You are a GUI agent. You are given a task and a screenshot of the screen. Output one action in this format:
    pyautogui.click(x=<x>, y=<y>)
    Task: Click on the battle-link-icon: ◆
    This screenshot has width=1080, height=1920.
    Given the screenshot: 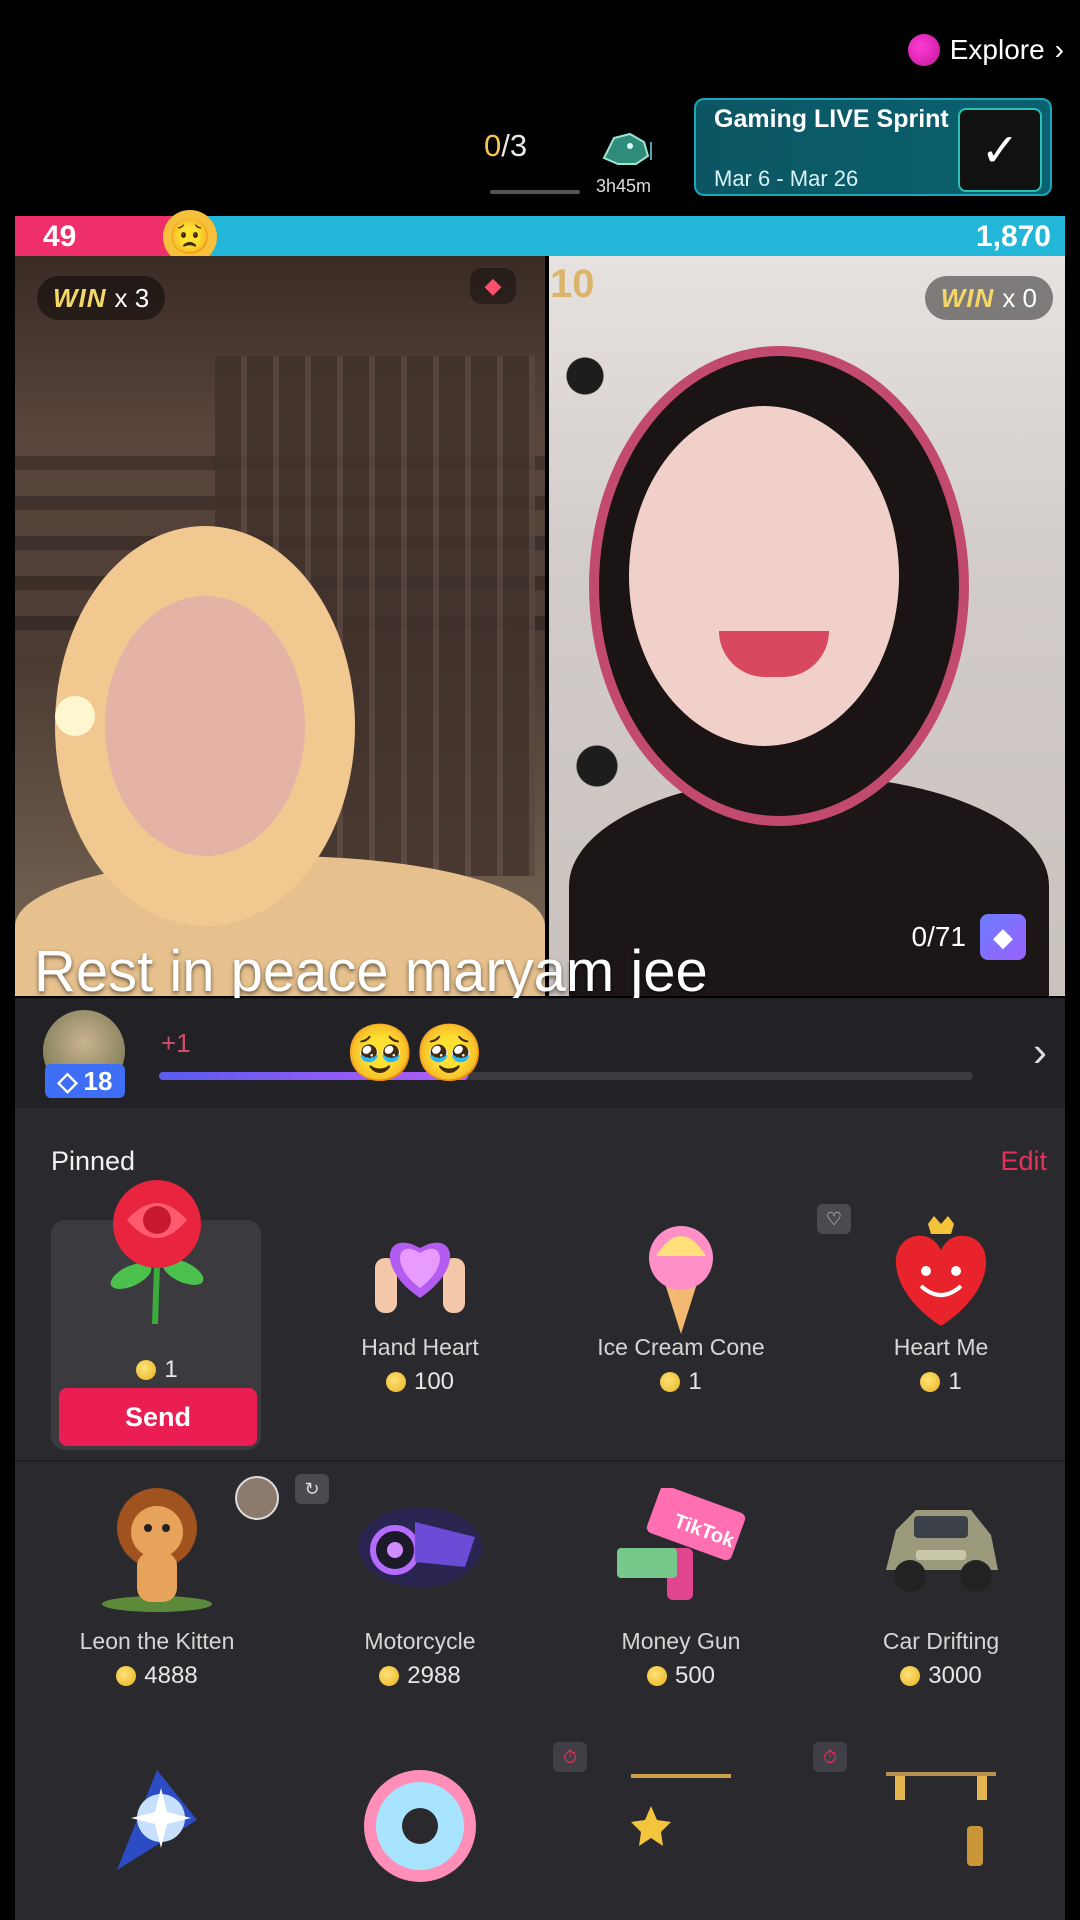 What is the action you would take?
    pyautogui.click(x=493, y=286)
    